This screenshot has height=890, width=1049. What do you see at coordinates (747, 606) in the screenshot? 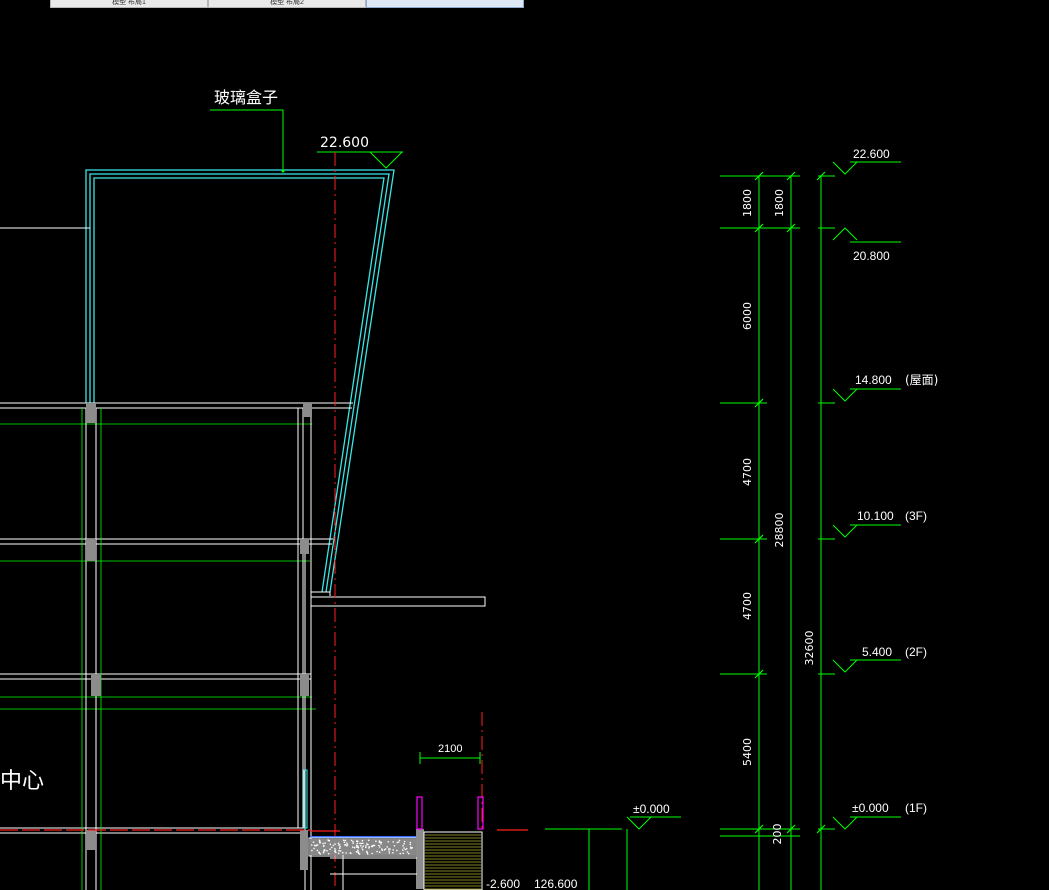
I see `dim-4700-b: 4700` at bounding box center [747, 606].